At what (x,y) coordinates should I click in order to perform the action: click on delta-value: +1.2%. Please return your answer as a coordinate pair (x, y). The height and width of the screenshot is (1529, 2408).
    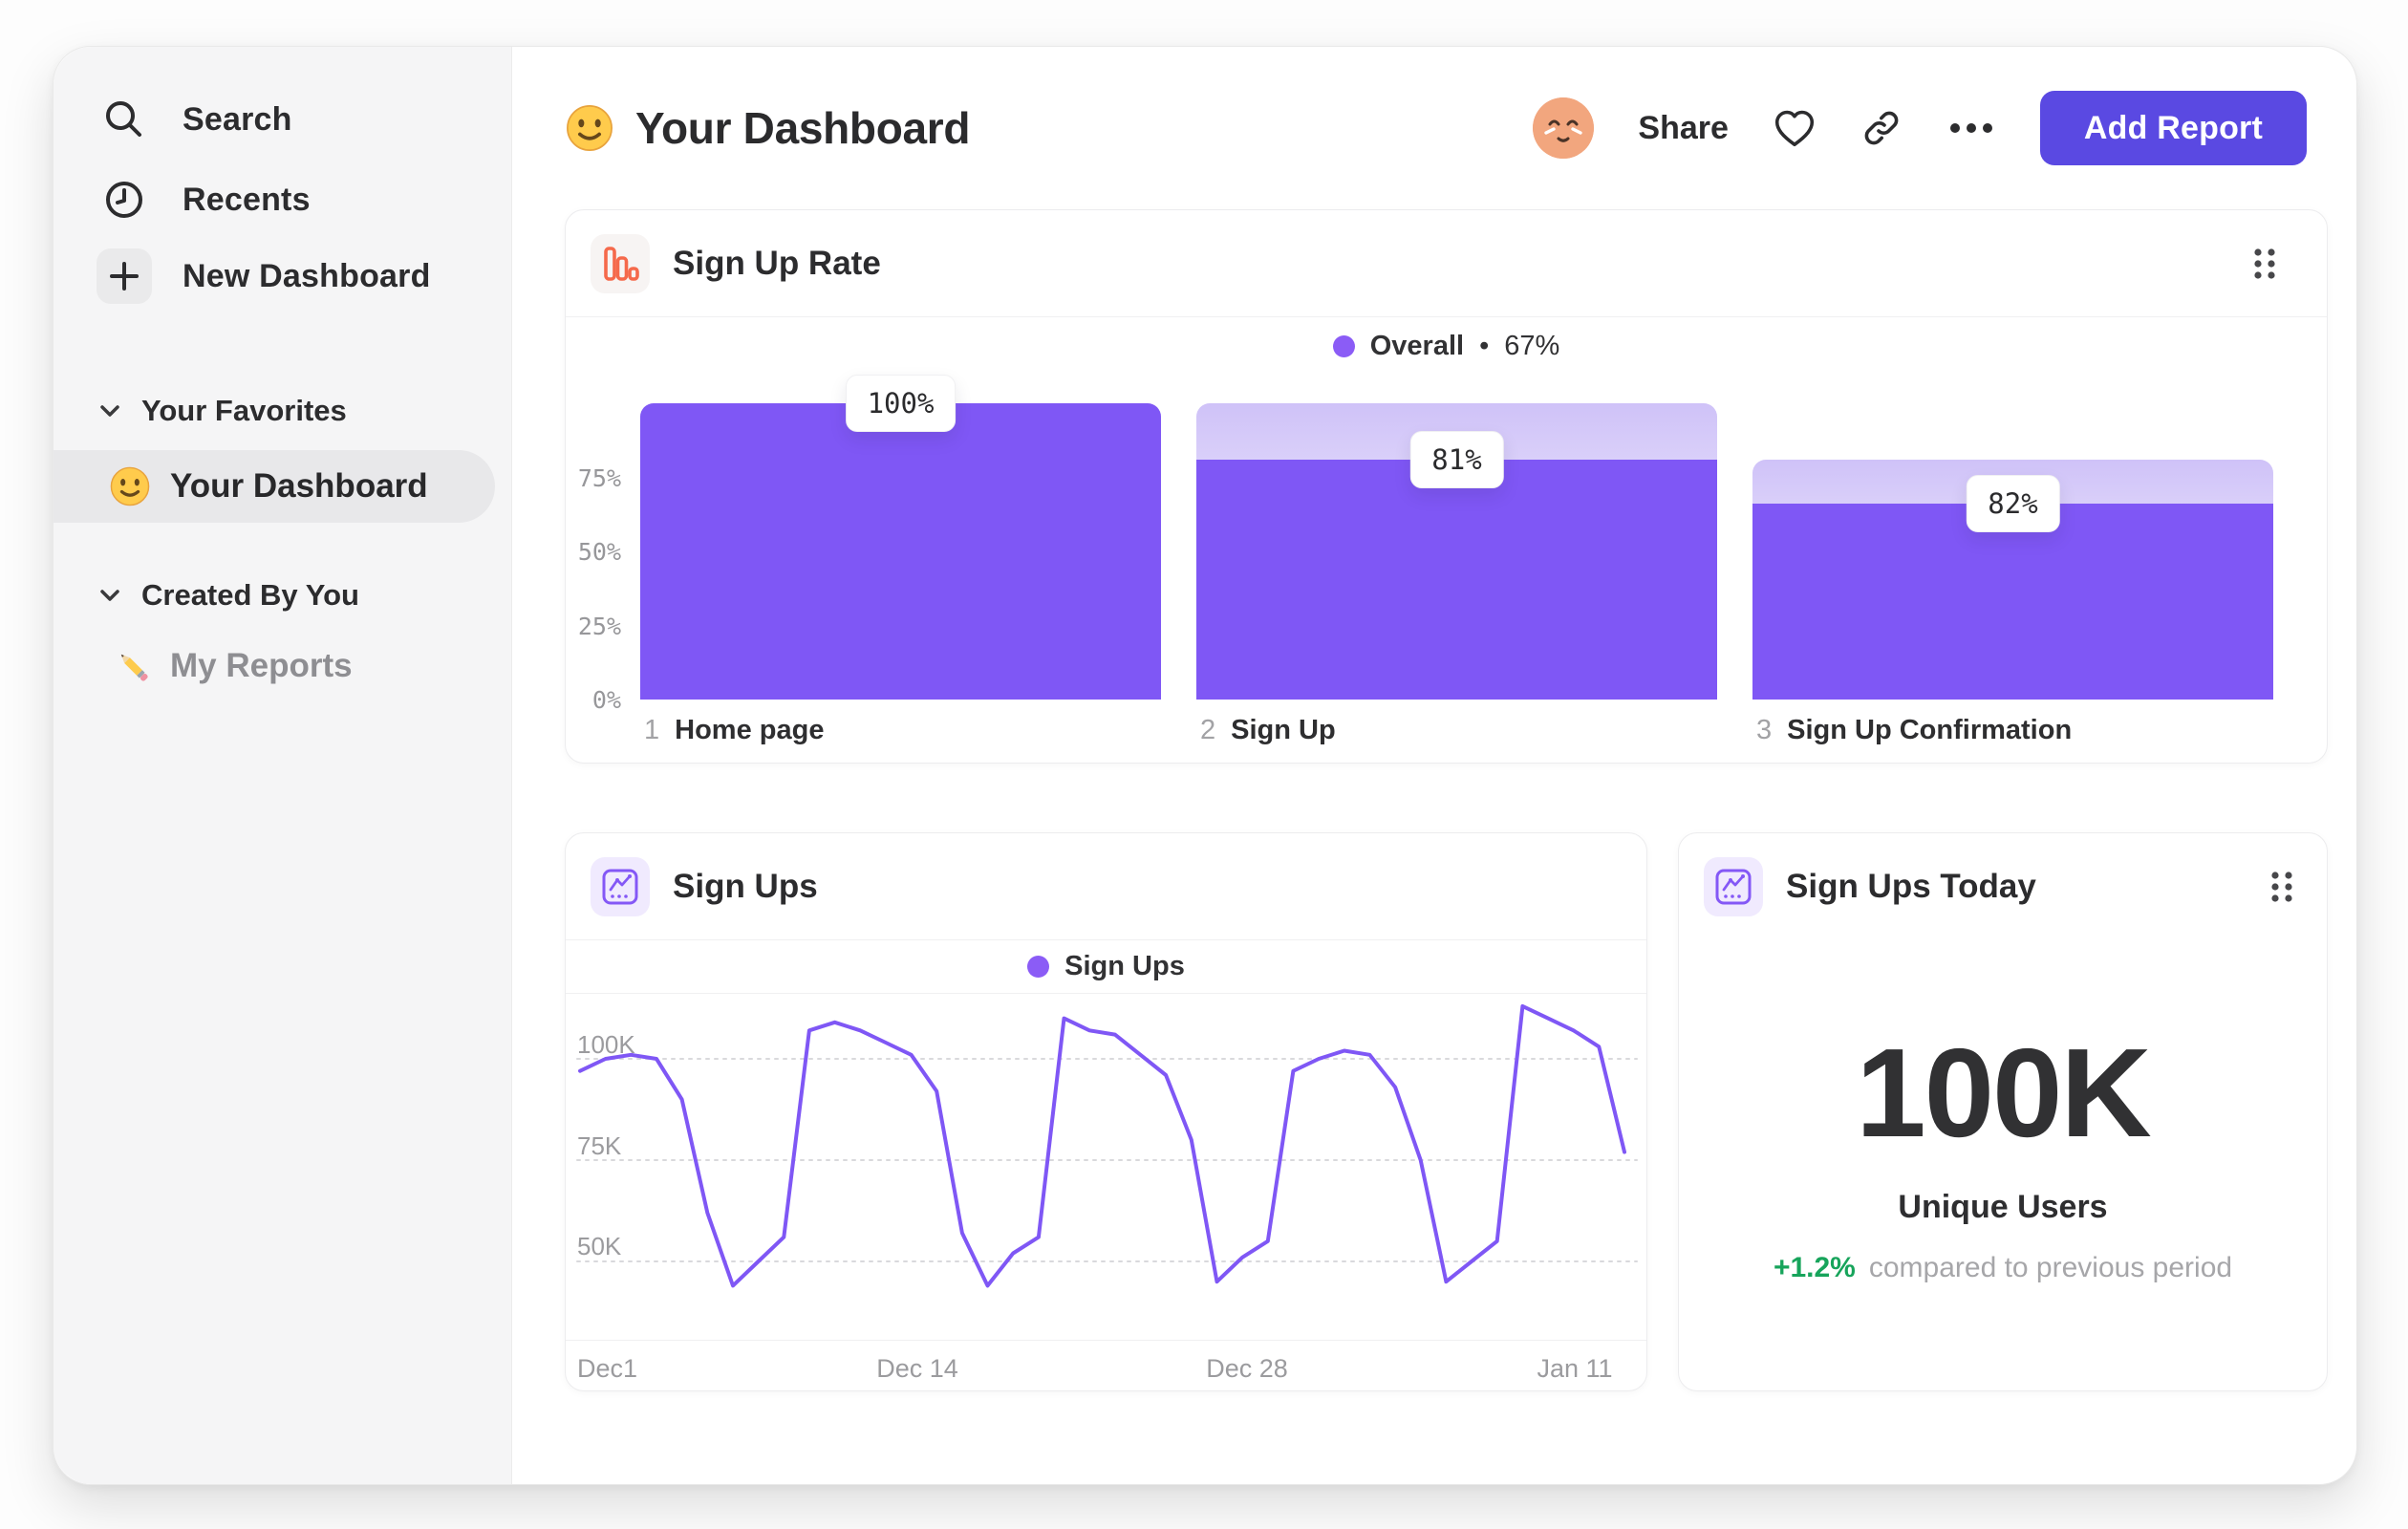
    Looking at the image, I should click on (1815, 1267).